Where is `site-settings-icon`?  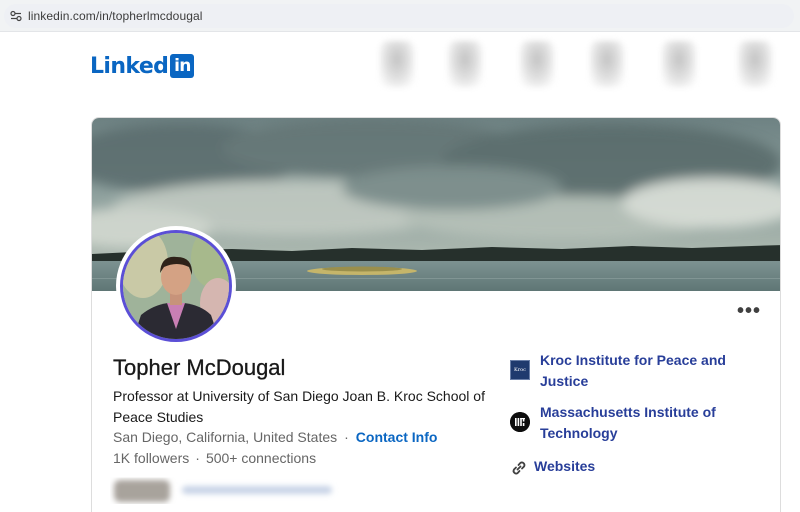 site-settings-icon is located at coordinates (16, 16).